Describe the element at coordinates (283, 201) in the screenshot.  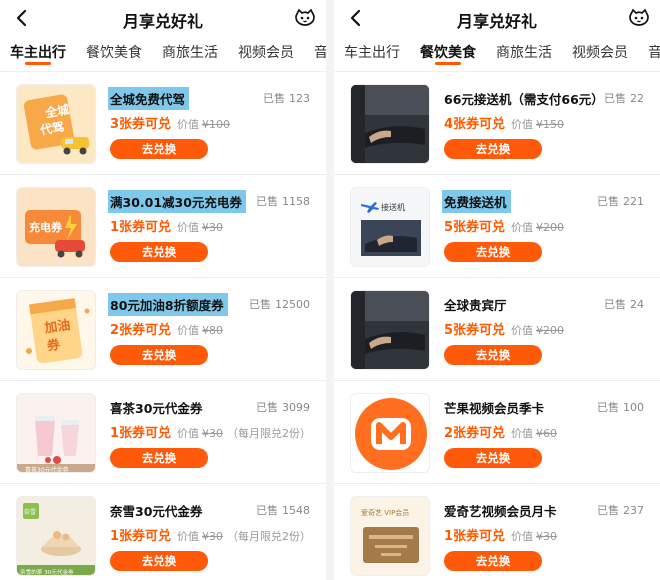
I see `sold-count: 已售 1158` at that location.